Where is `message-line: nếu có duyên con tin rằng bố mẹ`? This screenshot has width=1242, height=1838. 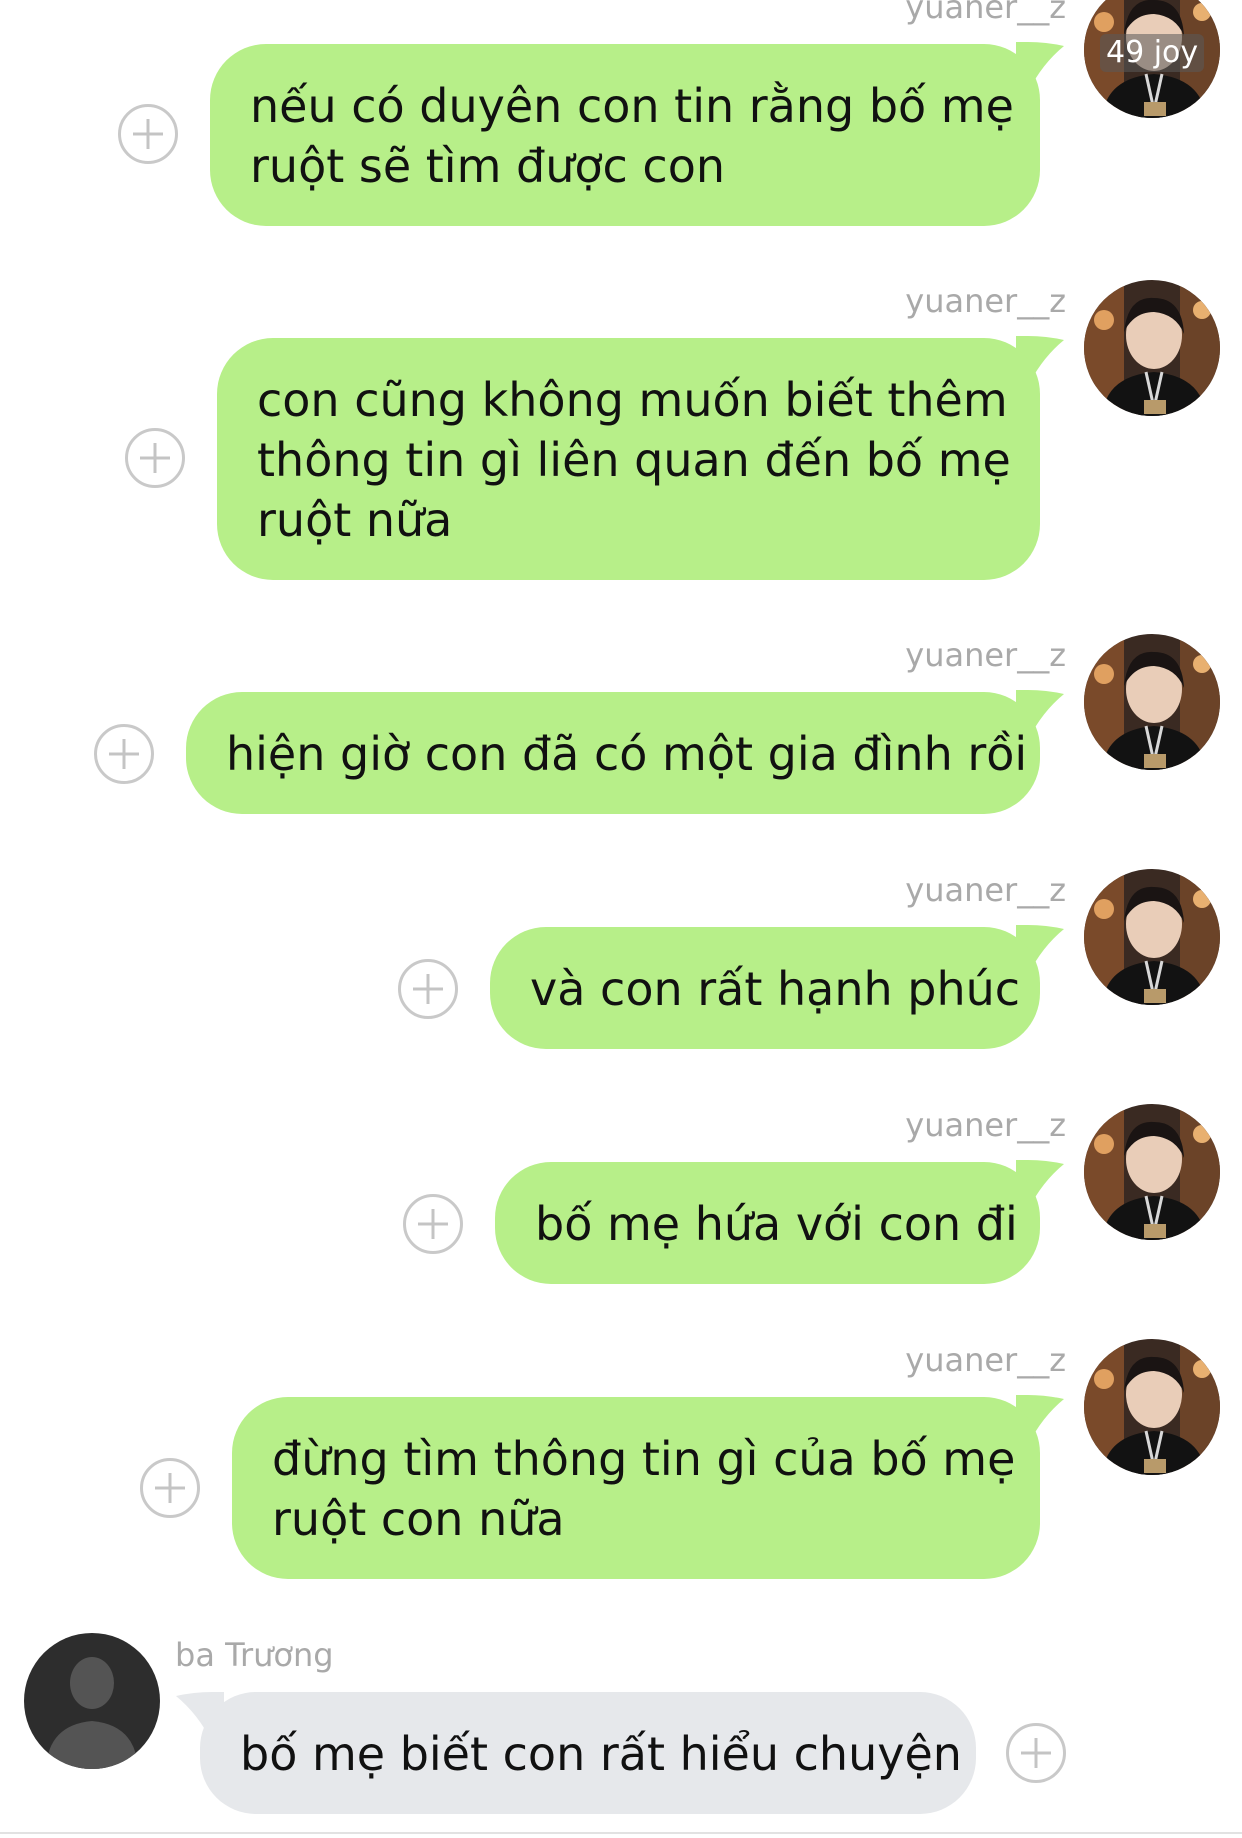
message-line: nếu có duyên con tin rằng bố mẹ is located at coordinates (632, 106).